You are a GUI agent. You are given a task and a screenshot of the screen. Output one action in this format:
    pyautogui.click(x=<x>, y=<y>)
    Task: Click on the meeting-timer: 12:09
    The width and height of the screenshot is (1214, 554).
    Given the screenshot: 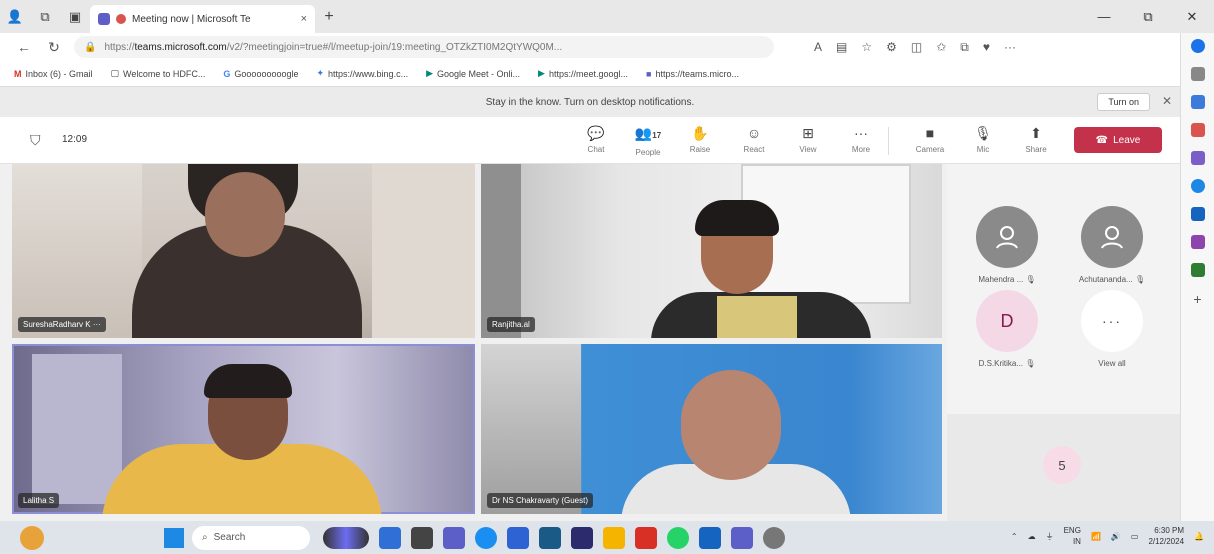 What is the action you would take?
    pyautogui.click(x=75, y=139)
    